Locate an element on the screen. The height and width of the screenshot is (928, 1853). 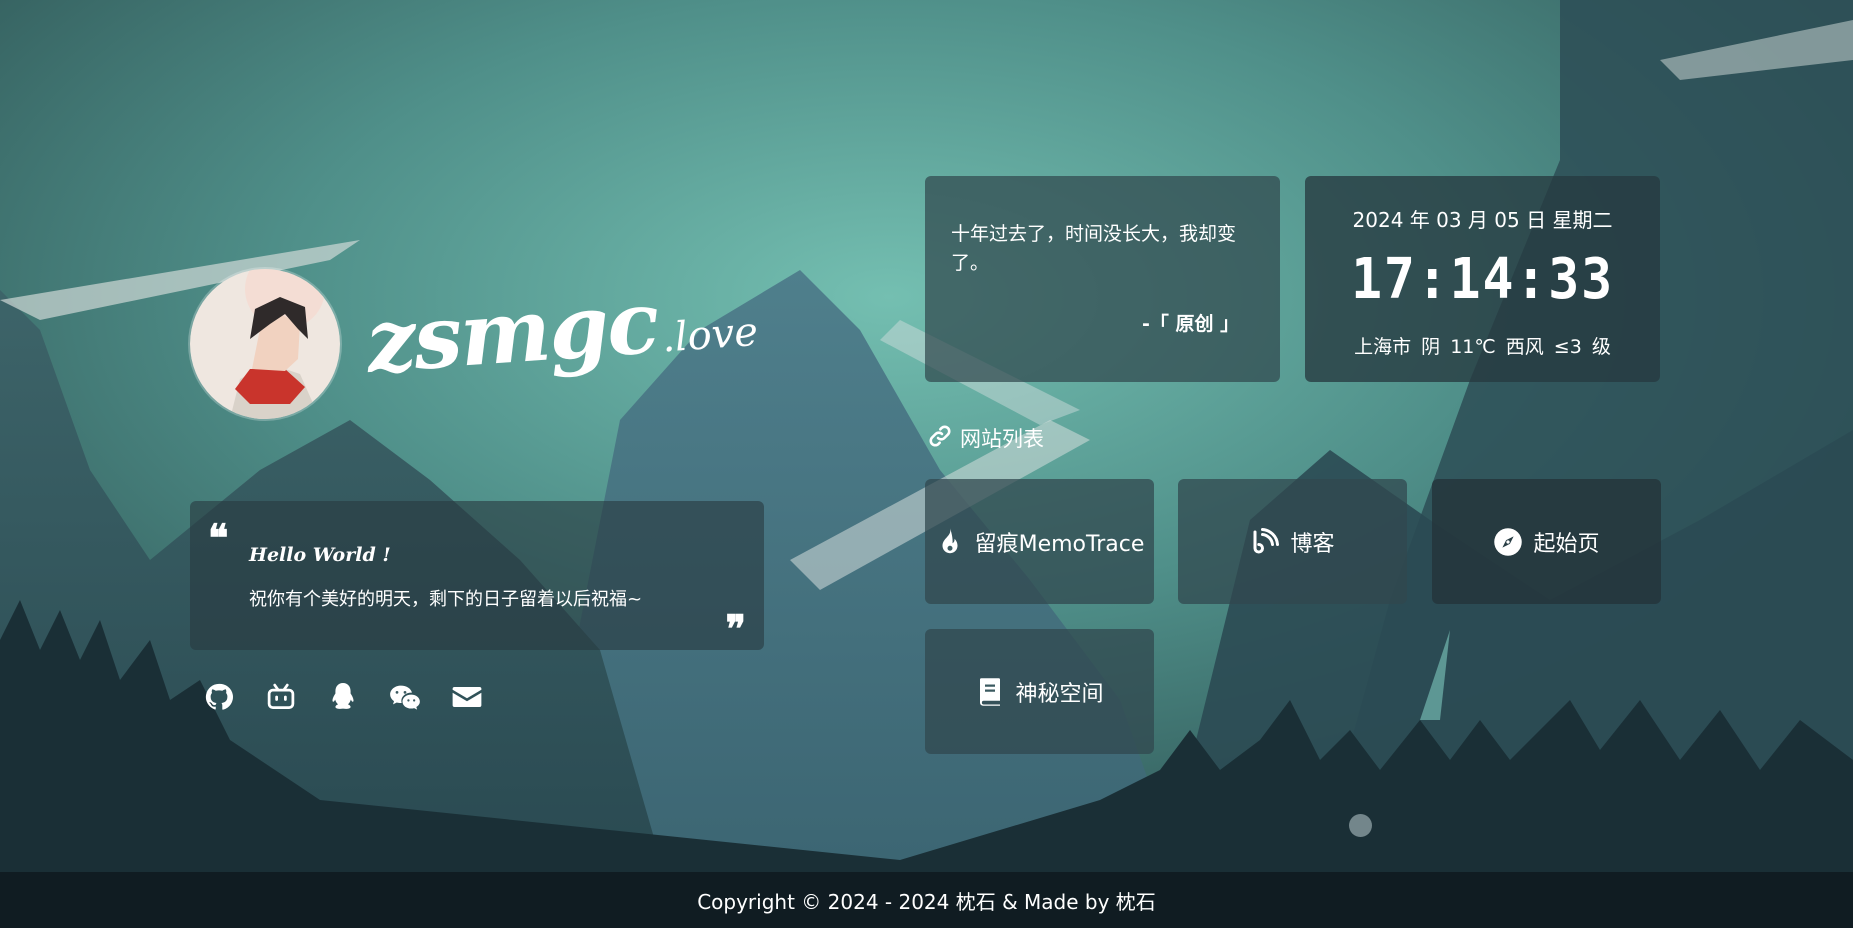
weather-display: 上海市 阴 11℃ 西风 ≤3 级 is located at coordinates (1482, 347).